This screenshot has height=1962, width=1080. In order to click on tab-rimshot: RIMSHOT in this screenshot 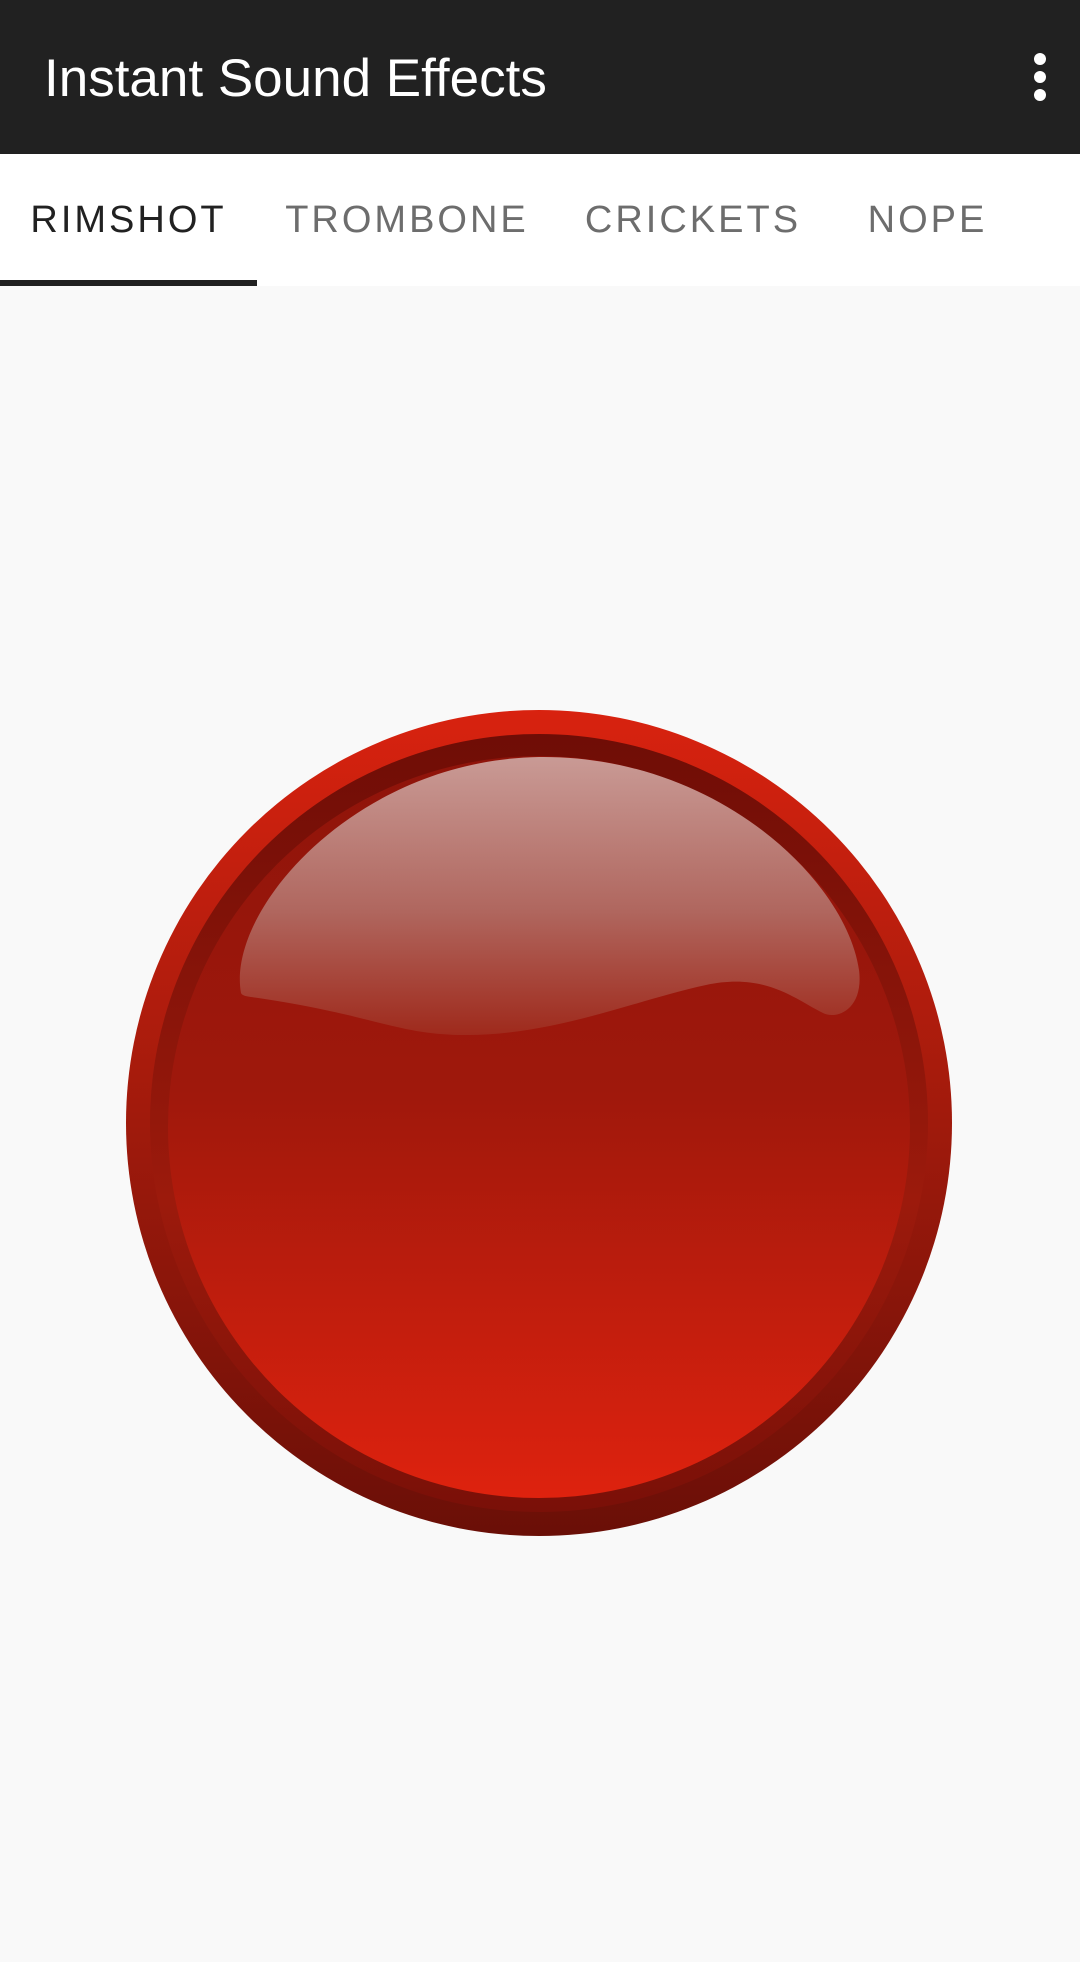, I will do `click(128, 220)`.